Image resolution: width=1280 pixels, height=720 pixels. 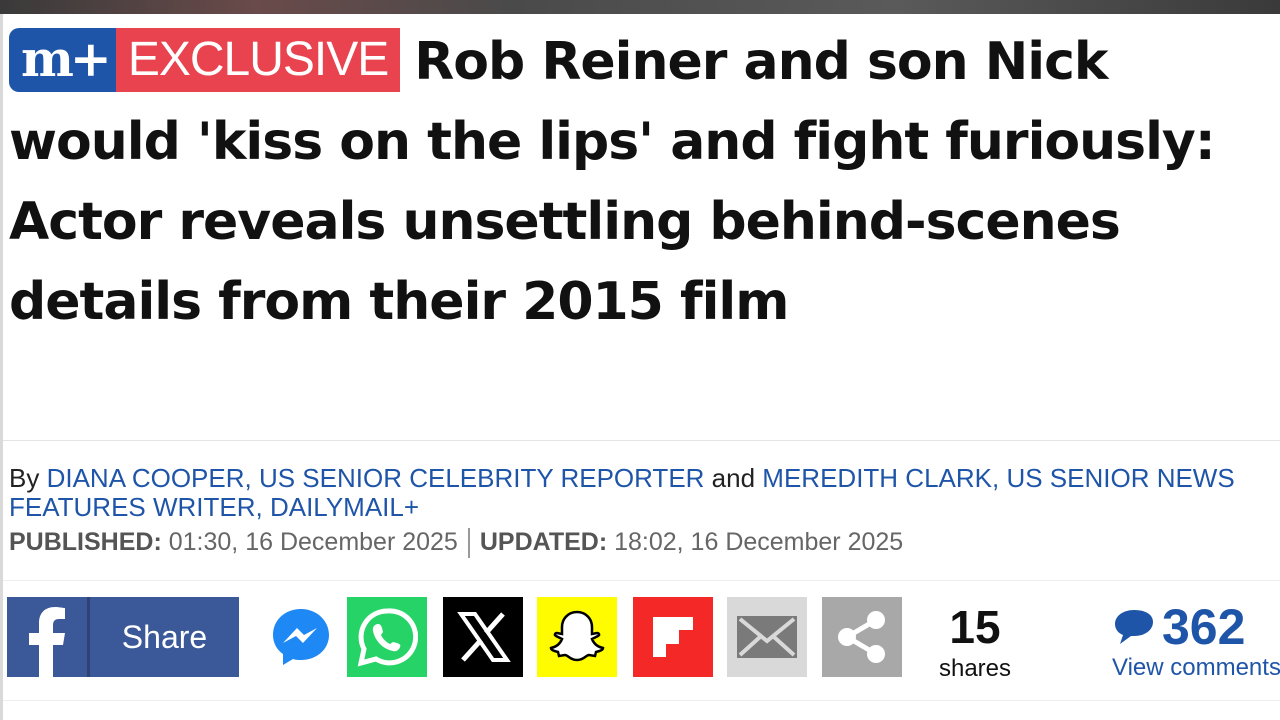 What do you see at coordinates (1204, 627) in the screenshot?
I see `comment-count: 362` at bounding box center [1204, 627].